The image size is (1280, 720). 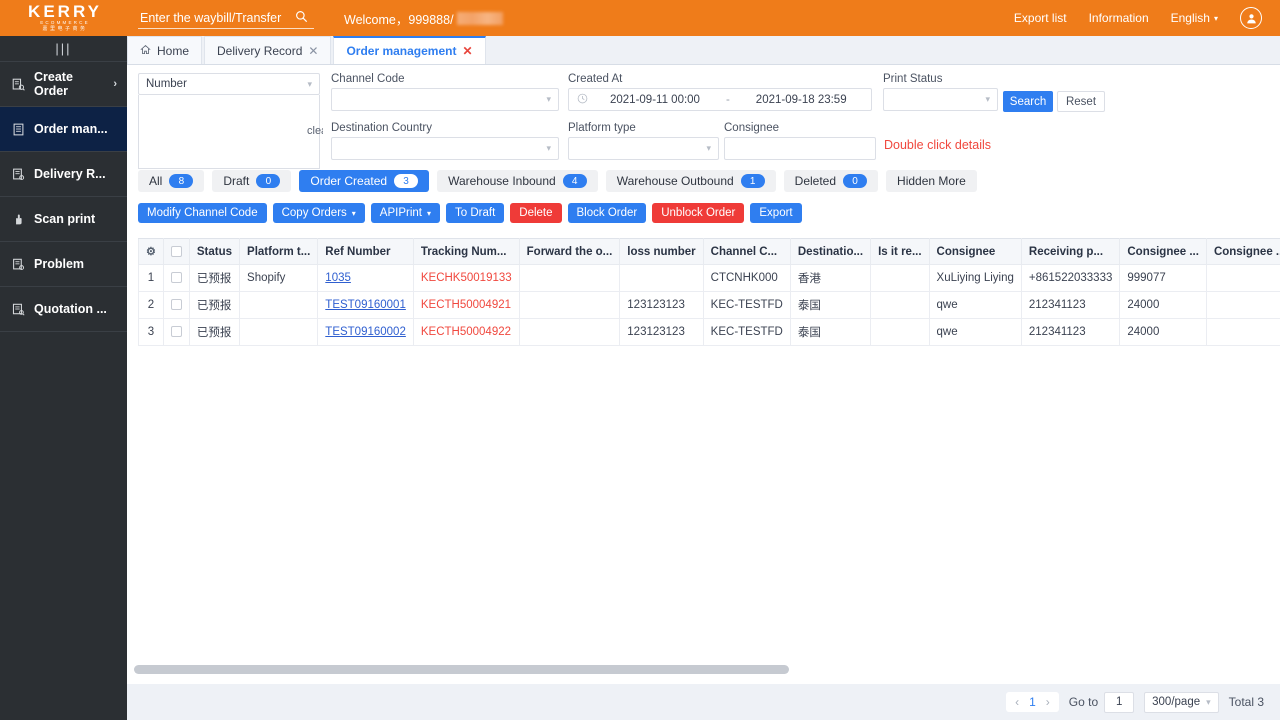 I want to click on created-at-daterange: 2021-09-11 00:00 - 2021-09-18 23:59, so click(x=720, y=99).